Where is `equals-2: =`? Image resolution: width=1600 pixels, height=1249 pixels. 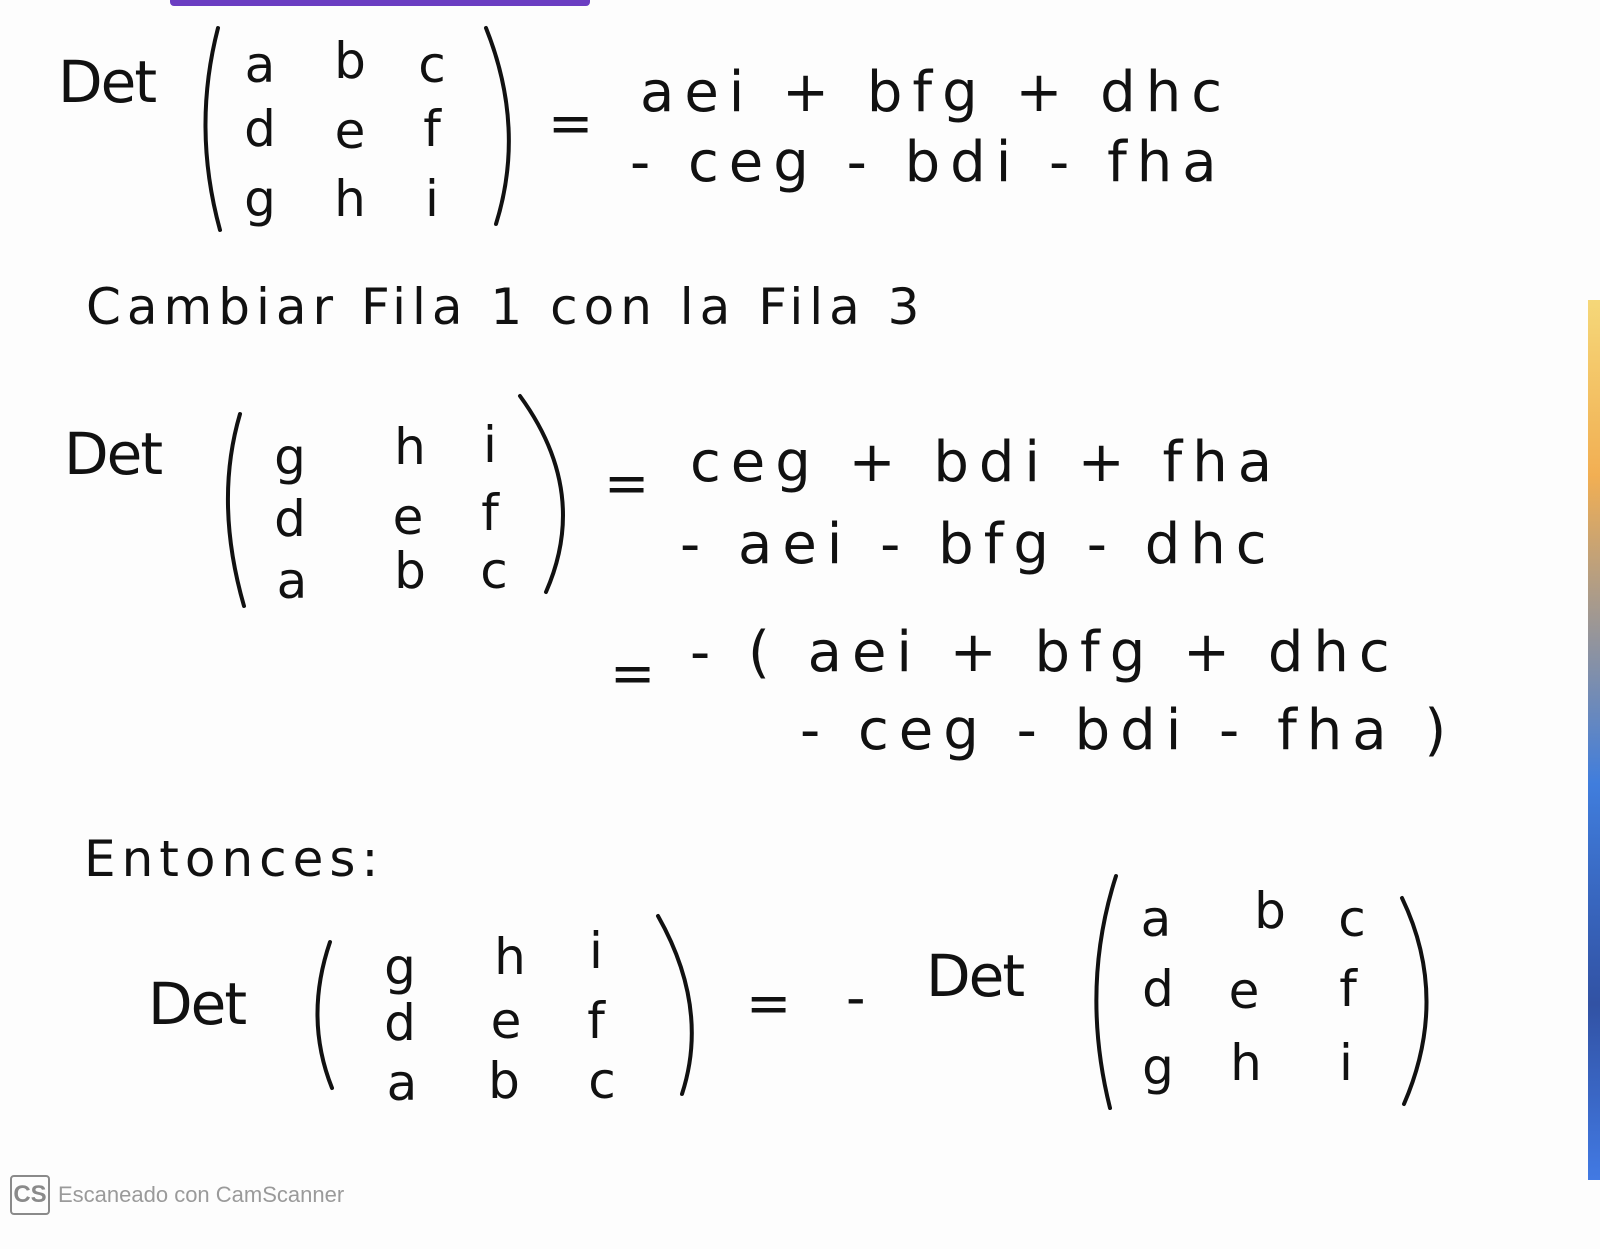
equals-2: = is located at coordinates (627, 483).